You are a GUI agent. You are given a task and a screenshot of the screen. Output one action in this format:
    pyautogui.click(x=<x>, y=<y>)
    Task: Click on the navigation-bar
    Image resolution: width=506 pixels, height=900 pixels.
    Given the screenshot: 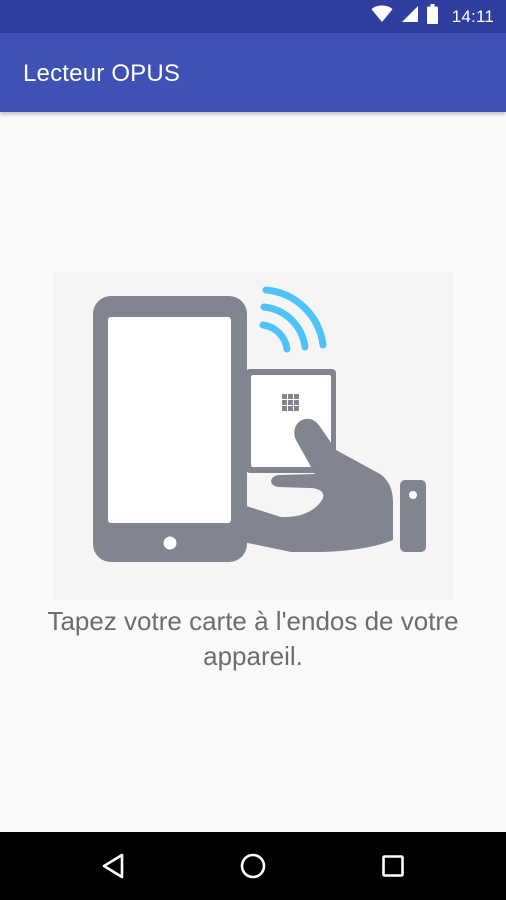 What is the action you would take?
    pyautogui.click(x=253, y=866)
    